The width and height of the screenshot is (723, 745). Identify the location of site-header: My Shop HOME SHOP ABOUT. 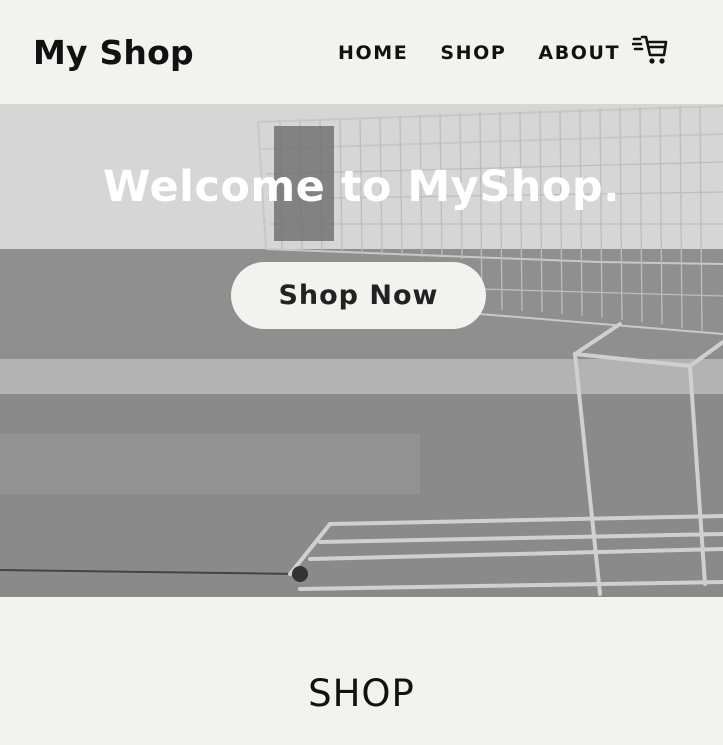
(361, 52).